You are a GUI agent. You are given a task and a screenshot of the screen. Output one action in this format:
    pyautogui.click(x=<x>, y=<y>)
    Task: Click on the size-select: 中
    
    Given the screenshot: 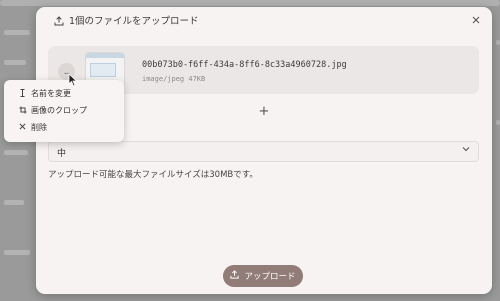 What is the action you would take?
    pyautogui.click(x=263, y=151)
    